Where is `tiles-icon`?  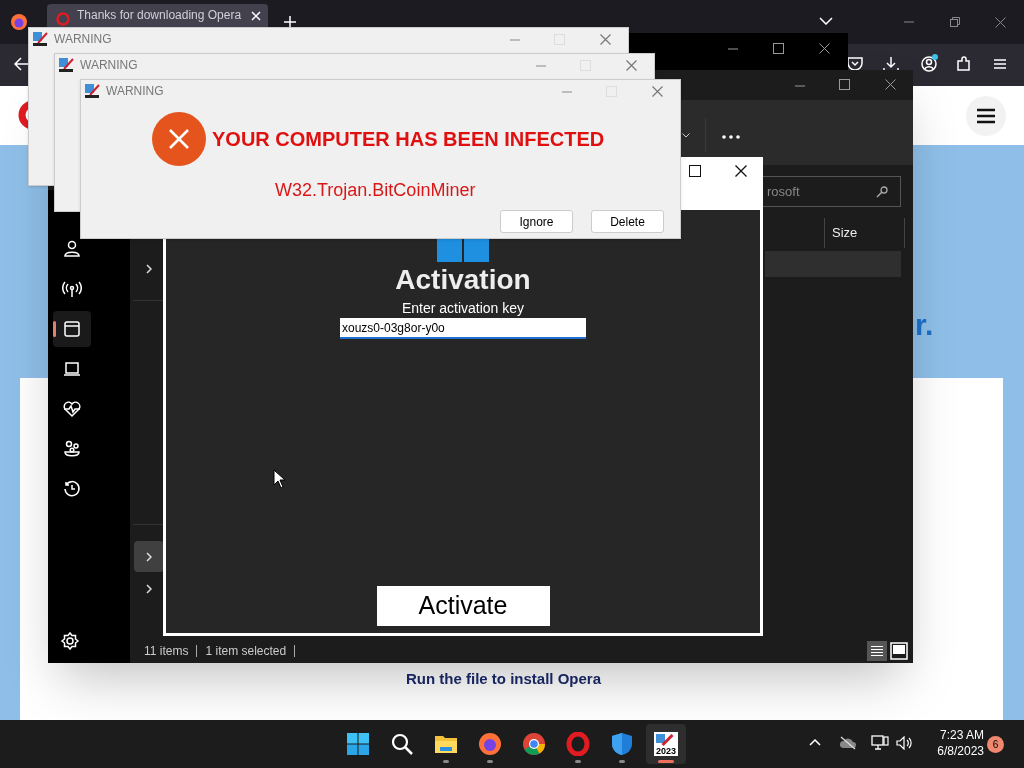
tiles-icon is located at coordinates (899, 651).